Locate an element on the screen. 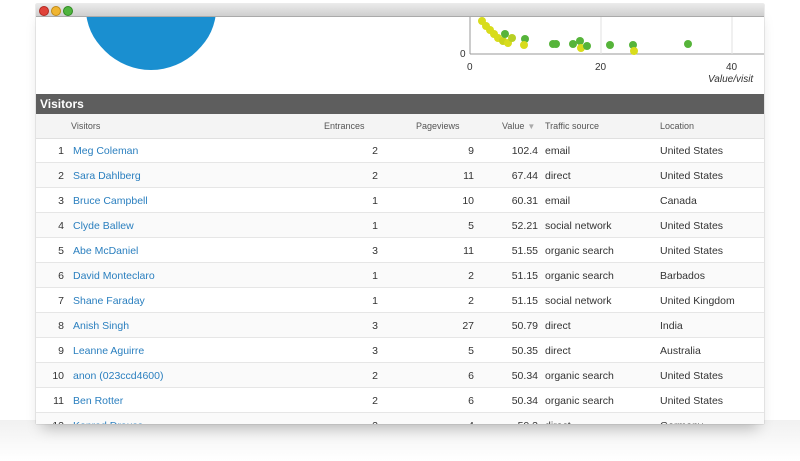 The width and height of the screenshot is (800, 461). scatter-x-axis-label: Value/visit is located at coordinates (731, 79).